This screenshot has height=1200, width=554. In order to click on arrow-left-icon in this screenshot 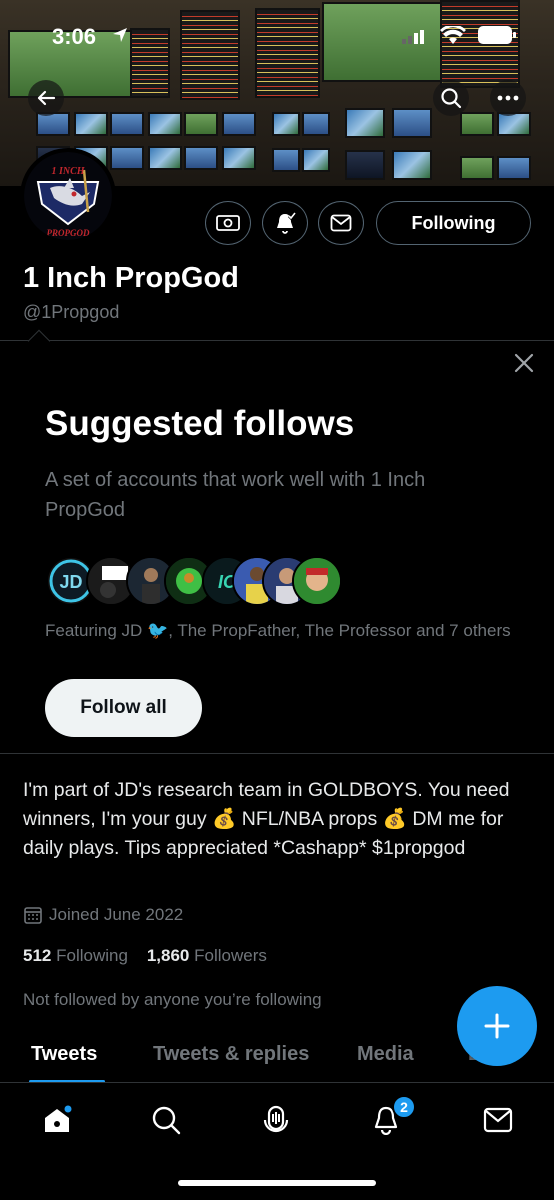, I will do `click(46, 98)`.